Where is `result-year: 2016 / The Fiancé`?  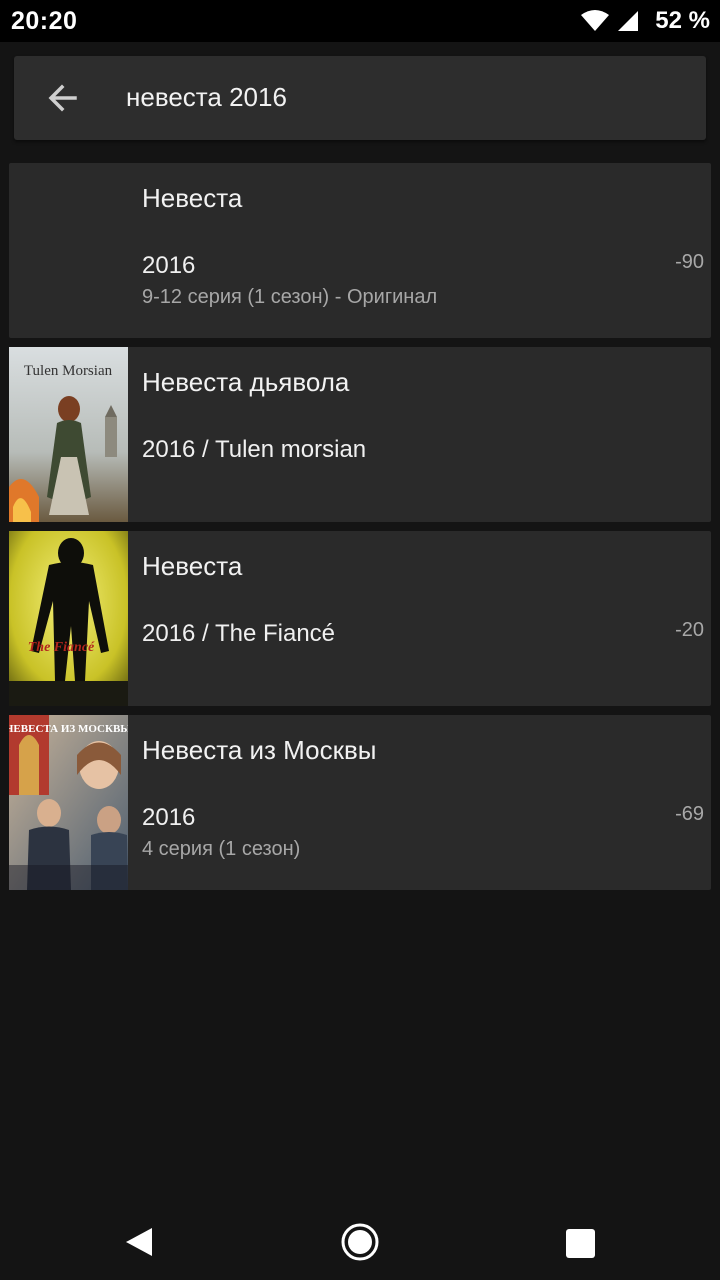
result-year: 2016 / The Fiancé is located at coordinates (239, 633).